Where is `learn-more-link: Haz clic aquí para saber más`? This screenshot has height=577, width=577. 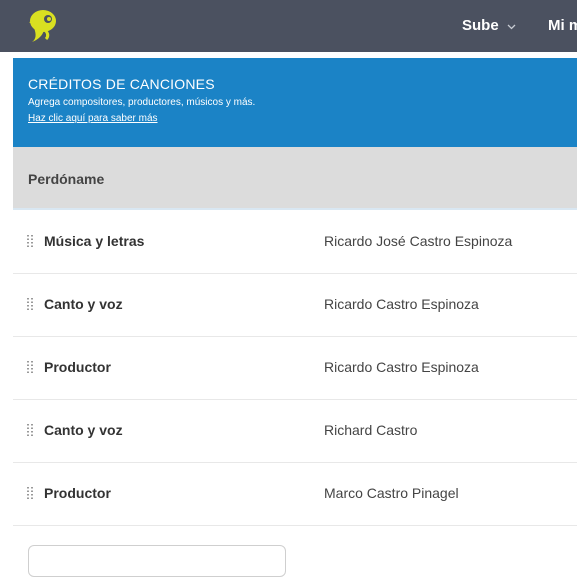
learn-more-link: Haz clic aquí para saber más is located at coordinates (93, 118).